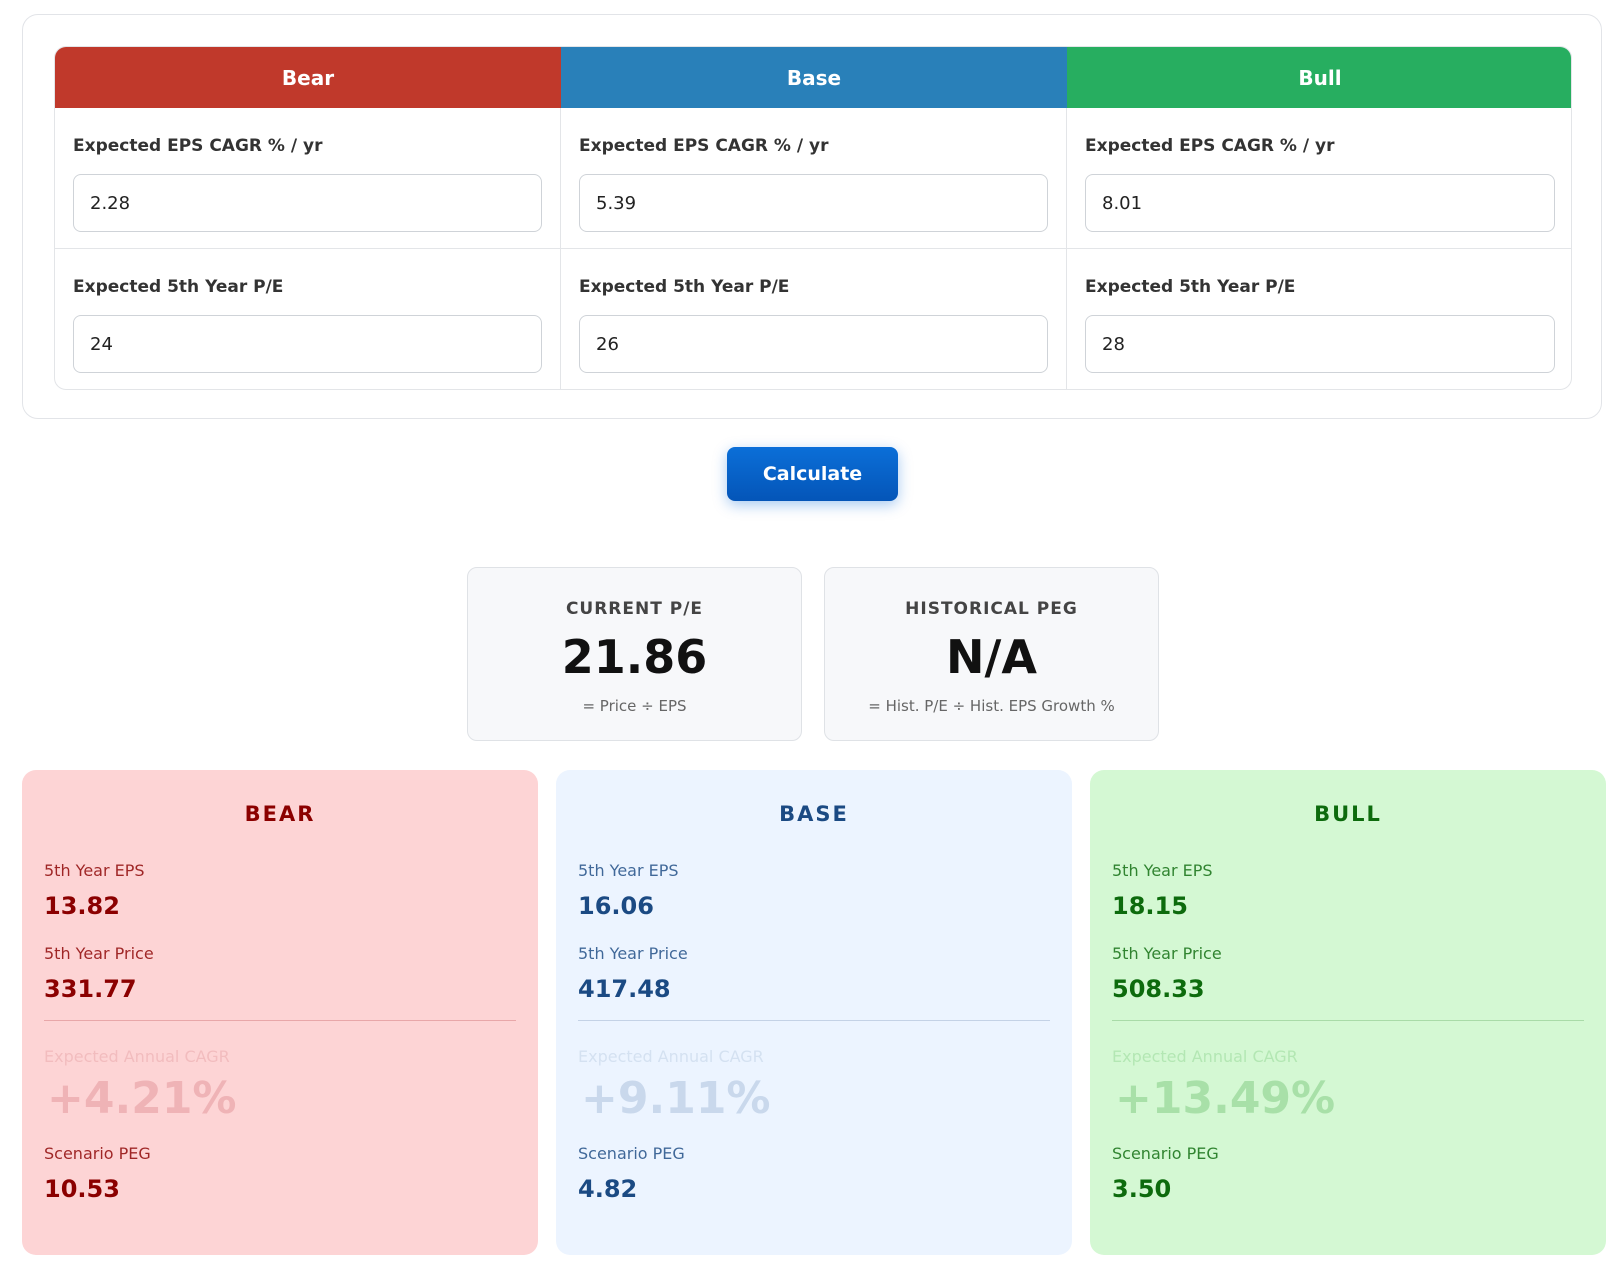 The image size is (1619, 1269). What do you see at coordinates (1167, 953) in the screenshot?
I see `bull-price-label: 5th Year Price` at bounding box center [1167, 953].